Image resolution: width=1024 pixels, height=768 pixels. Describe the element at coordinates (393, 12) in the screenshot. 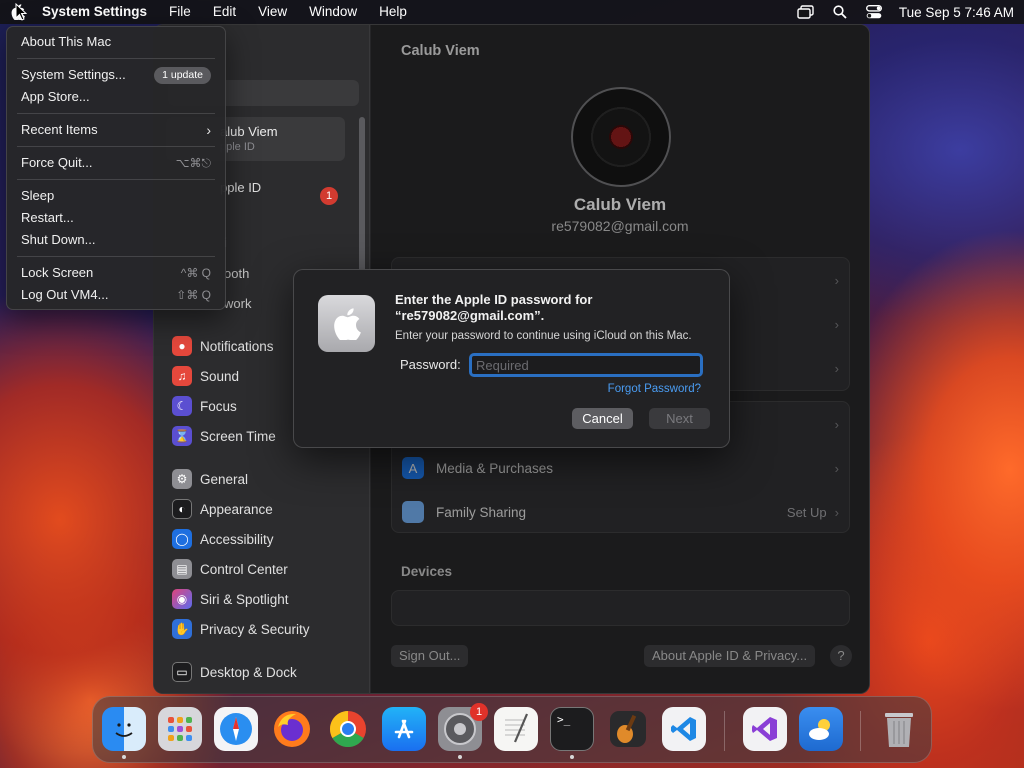

I see `menu-help: Help` at that location.